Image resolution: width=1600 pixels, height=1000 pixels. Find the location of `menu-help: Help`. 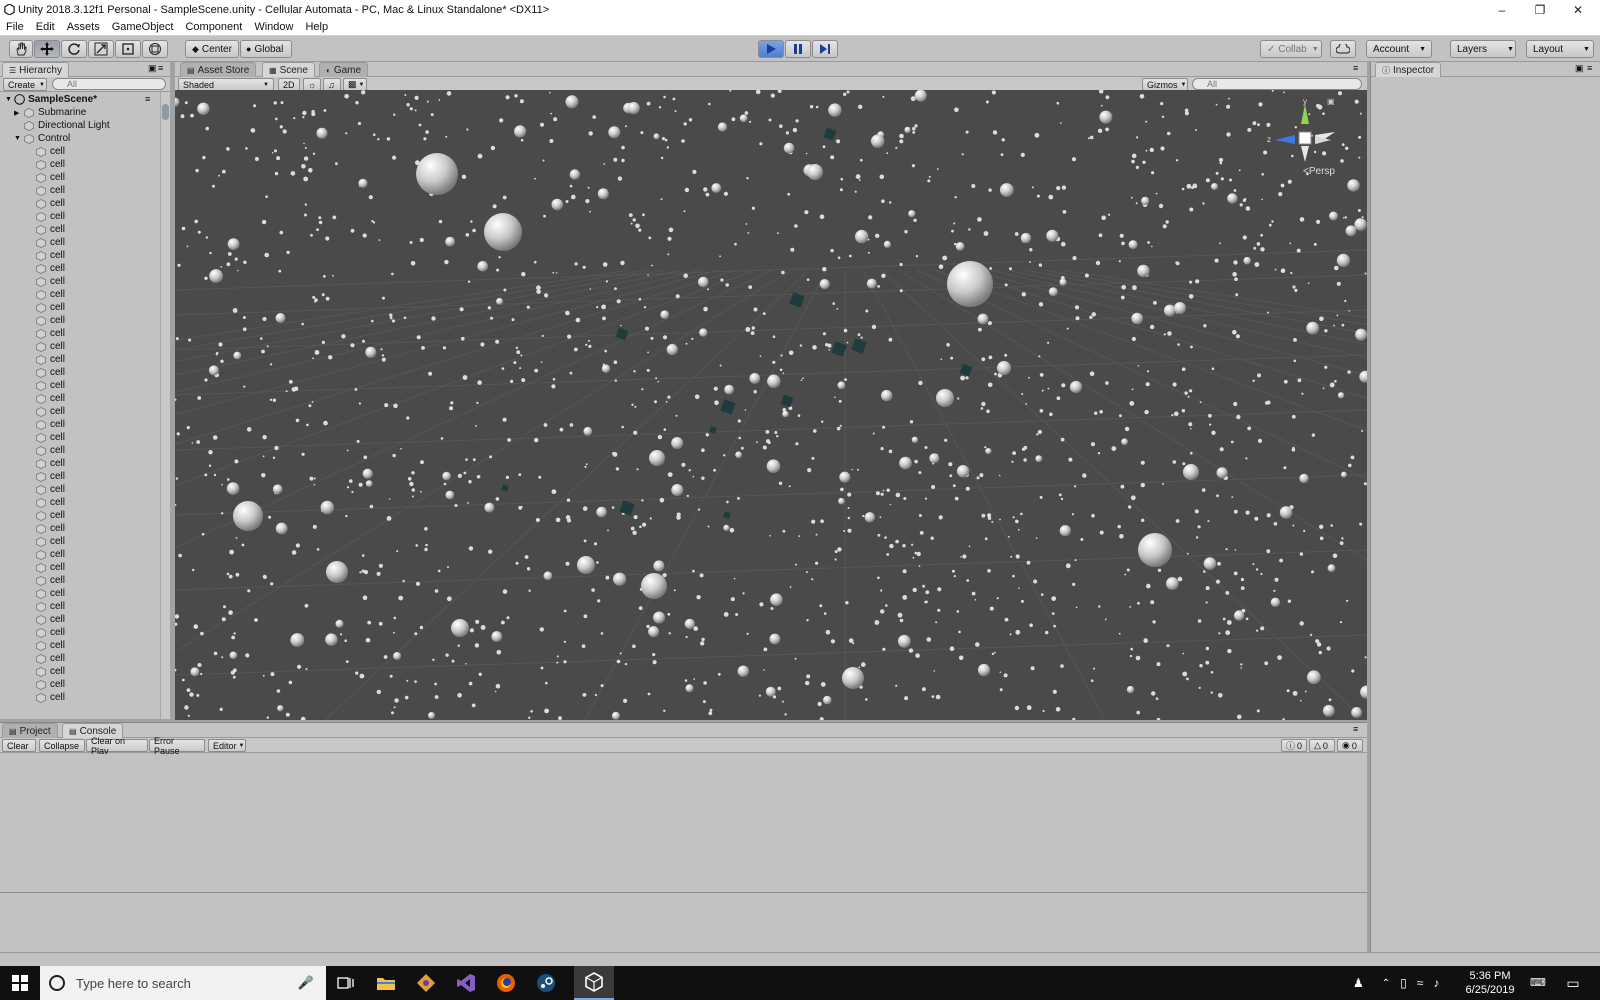

menu-help: Help is located at coordinates (316, 27).